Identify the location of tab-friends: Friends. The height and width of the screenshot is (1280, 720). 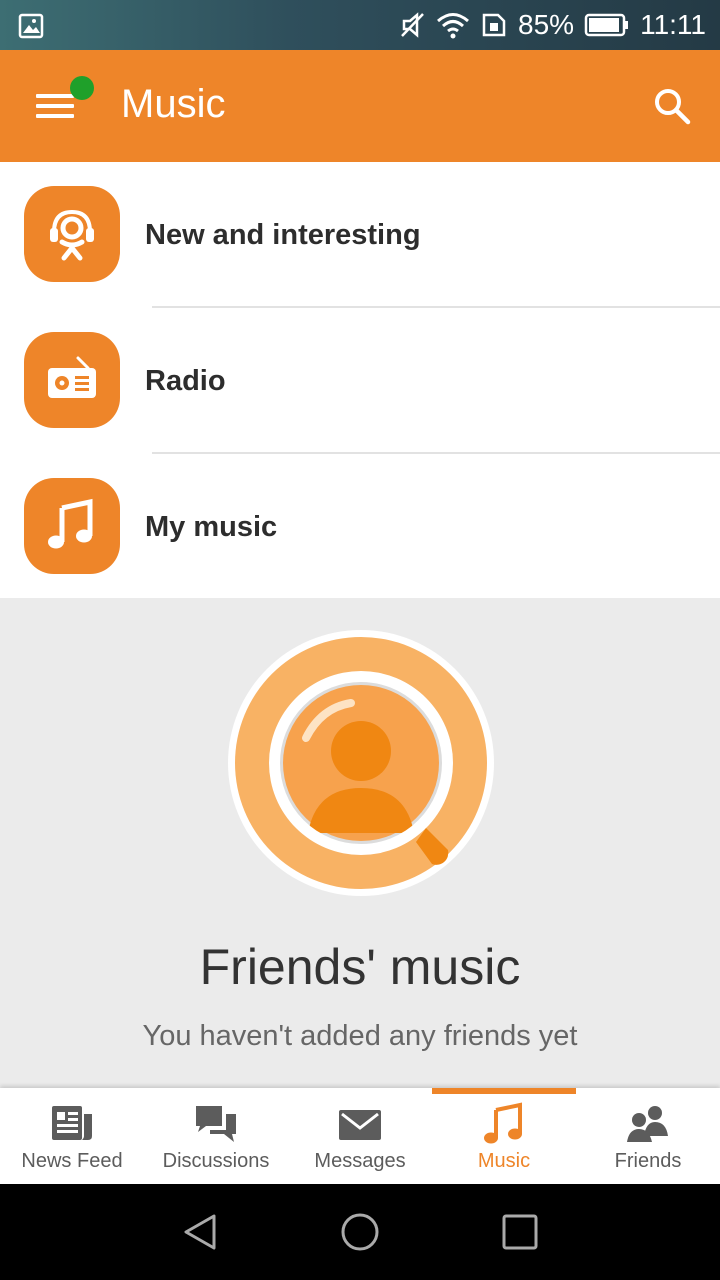
(648, 1136).